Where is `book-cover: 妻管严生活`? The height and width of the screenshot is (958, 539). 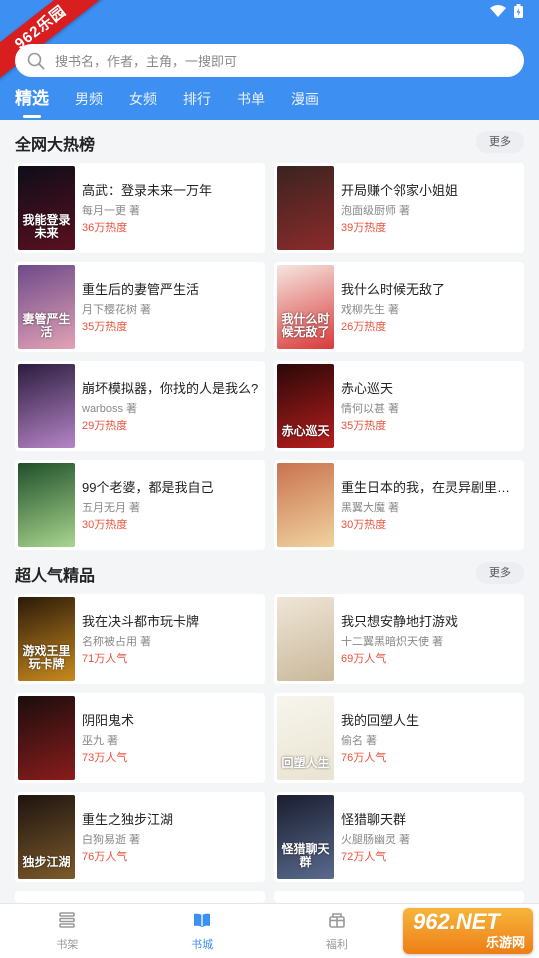
book-cover: 妻管严生活 is located at coordinates (46, 307).